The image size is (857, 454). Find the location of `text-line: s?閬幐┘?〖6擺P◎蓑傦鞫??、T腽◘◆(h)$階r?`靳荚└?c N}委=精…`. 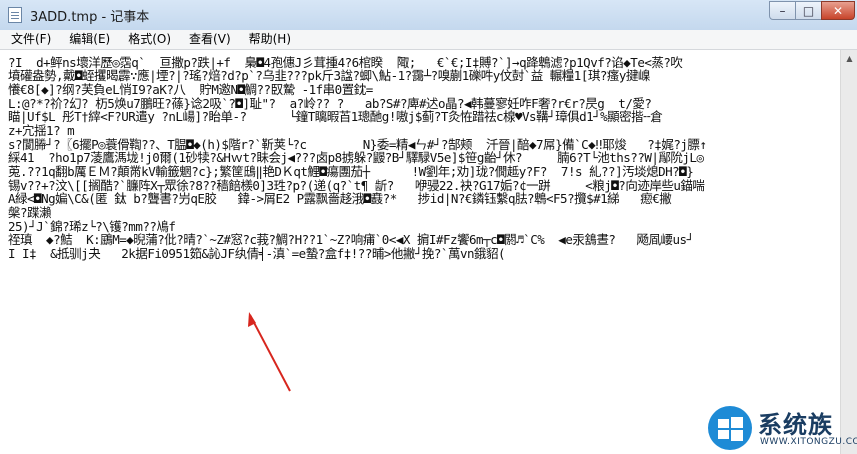

text-line: s?閬幐┘?〖6擺P◎蓑傦鞫??、T腽◘◆(h)$階r?`靳荚└?c N}委=精… is located at coordinates (357, 145).